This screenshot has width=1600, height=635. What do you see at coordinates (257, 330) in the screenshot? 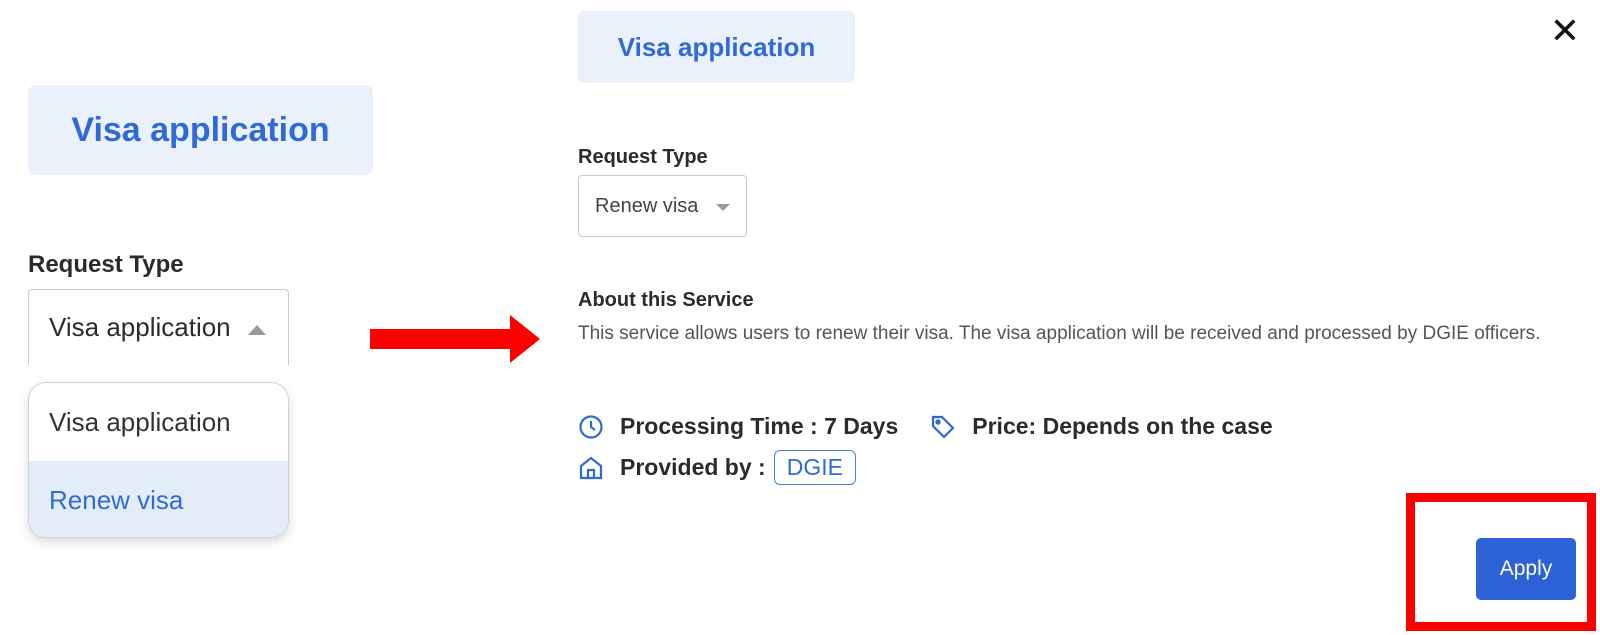
I see `chevron-up-icon` at bounding box center [257, 330].